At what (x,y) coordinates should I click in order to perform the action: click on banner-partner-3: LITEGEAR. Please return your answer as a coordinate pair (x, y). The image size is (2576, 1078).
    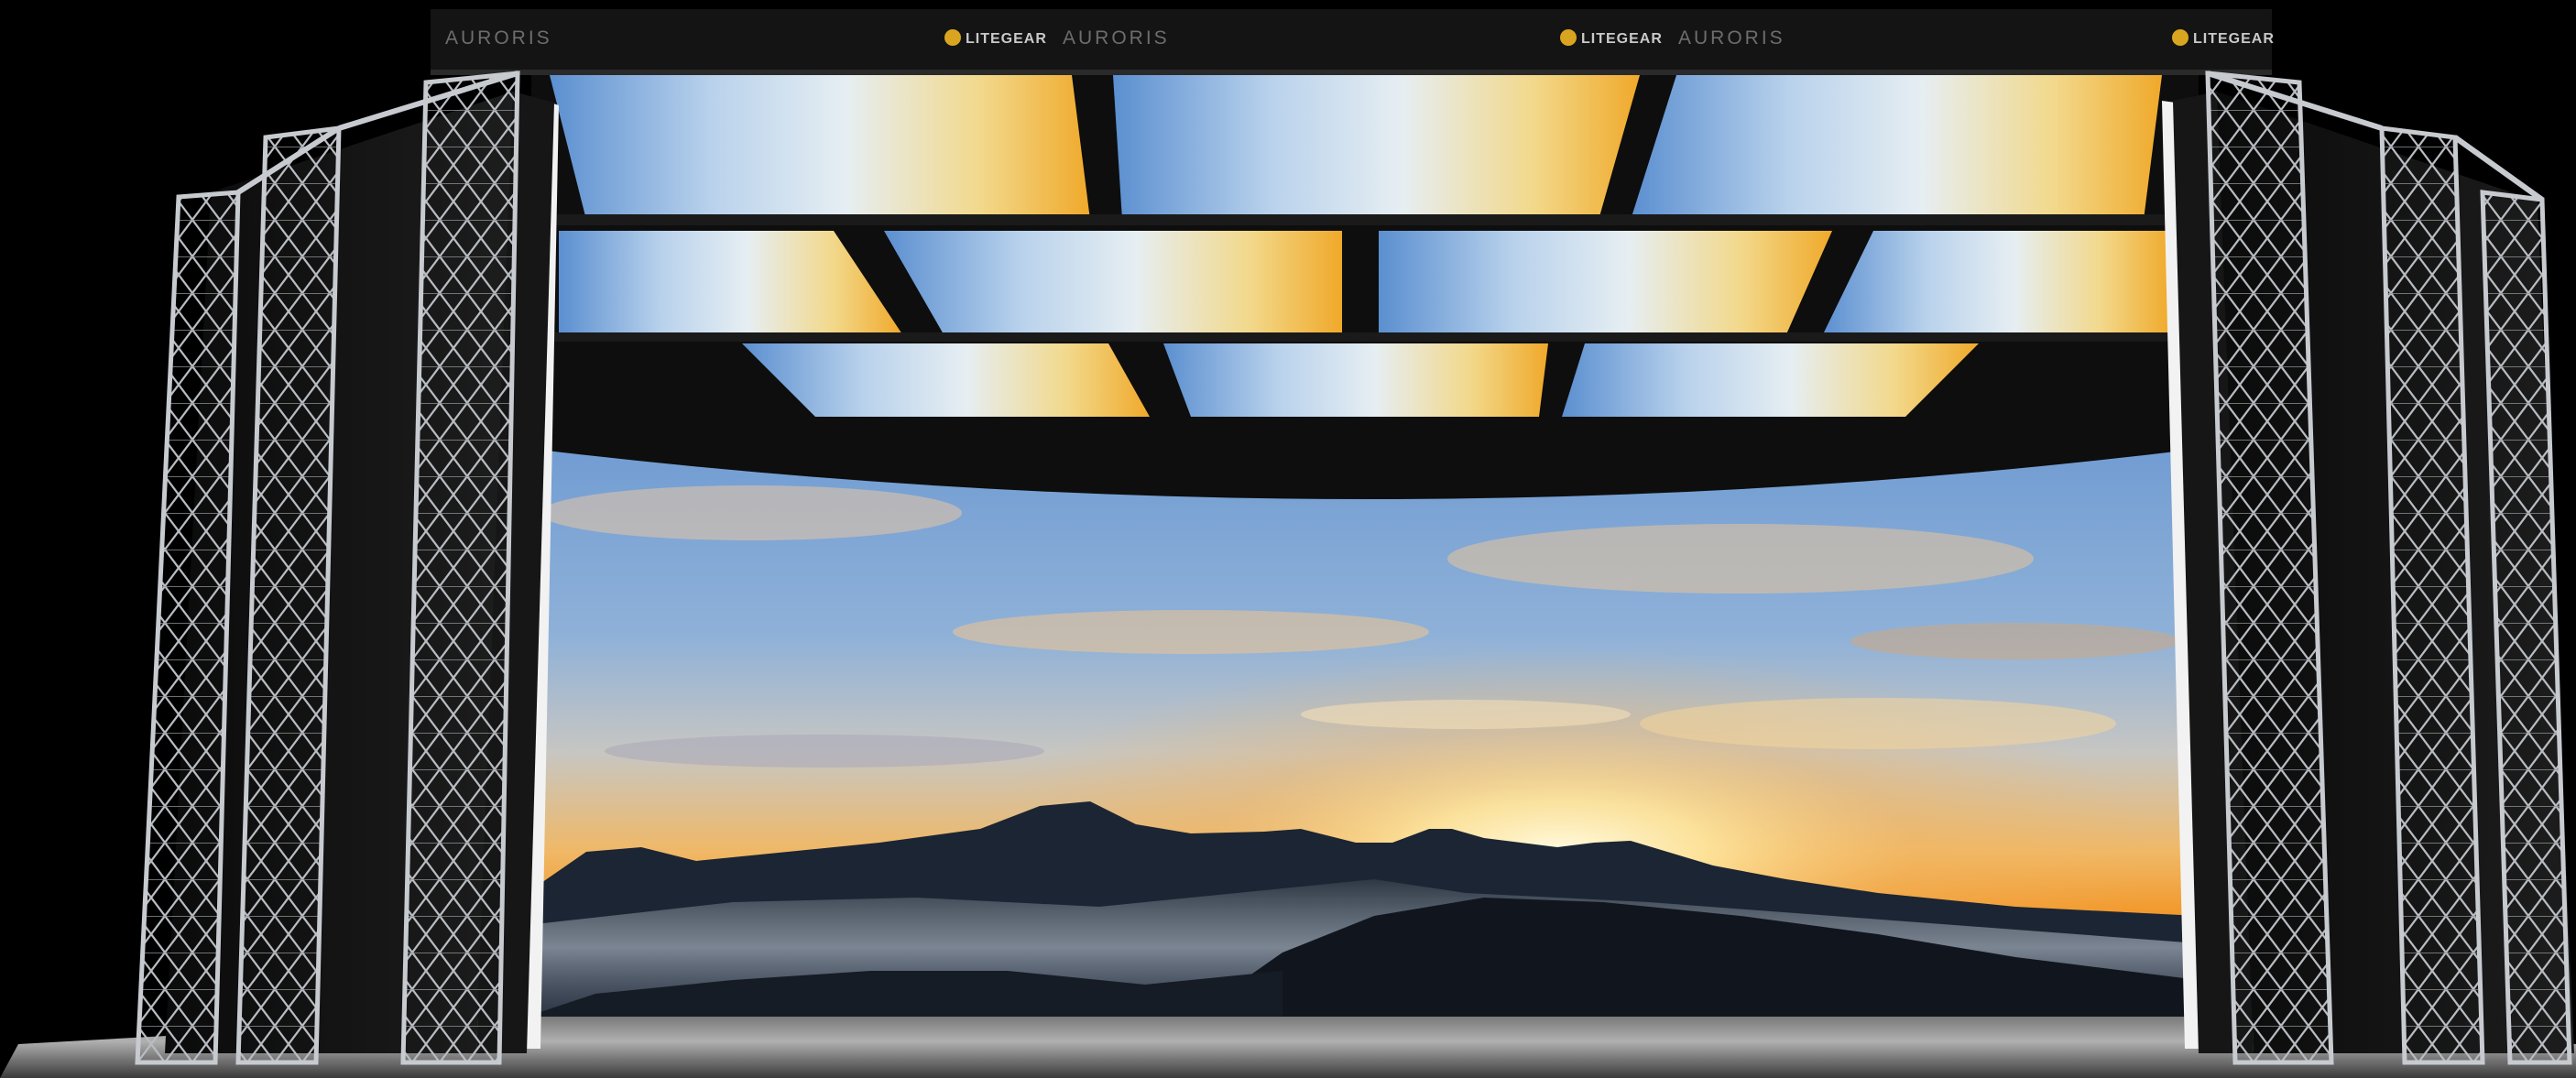
    Looking at the image, I should click on (2234, 39).